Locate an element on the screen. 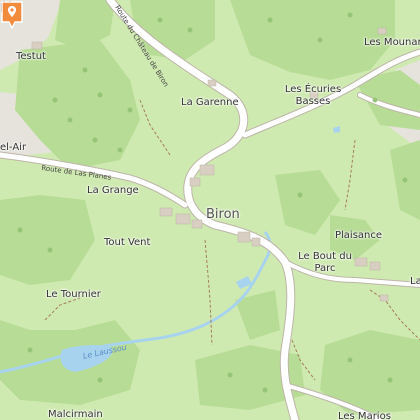 This screenshot has width=420, height=420. place-label-plaisance: Plaisance is located at coordinates (358, 236).